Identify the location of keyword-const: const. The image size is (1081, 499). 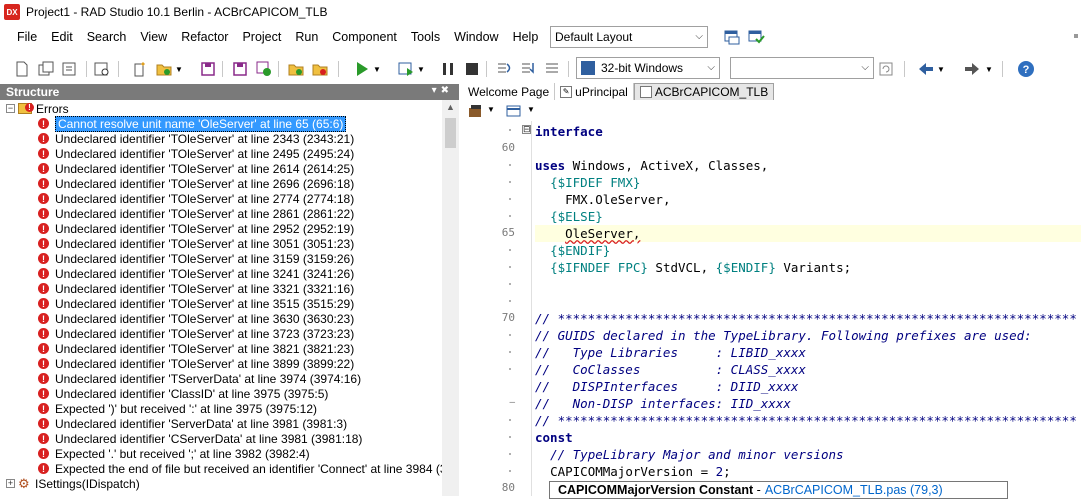
(554, 437).